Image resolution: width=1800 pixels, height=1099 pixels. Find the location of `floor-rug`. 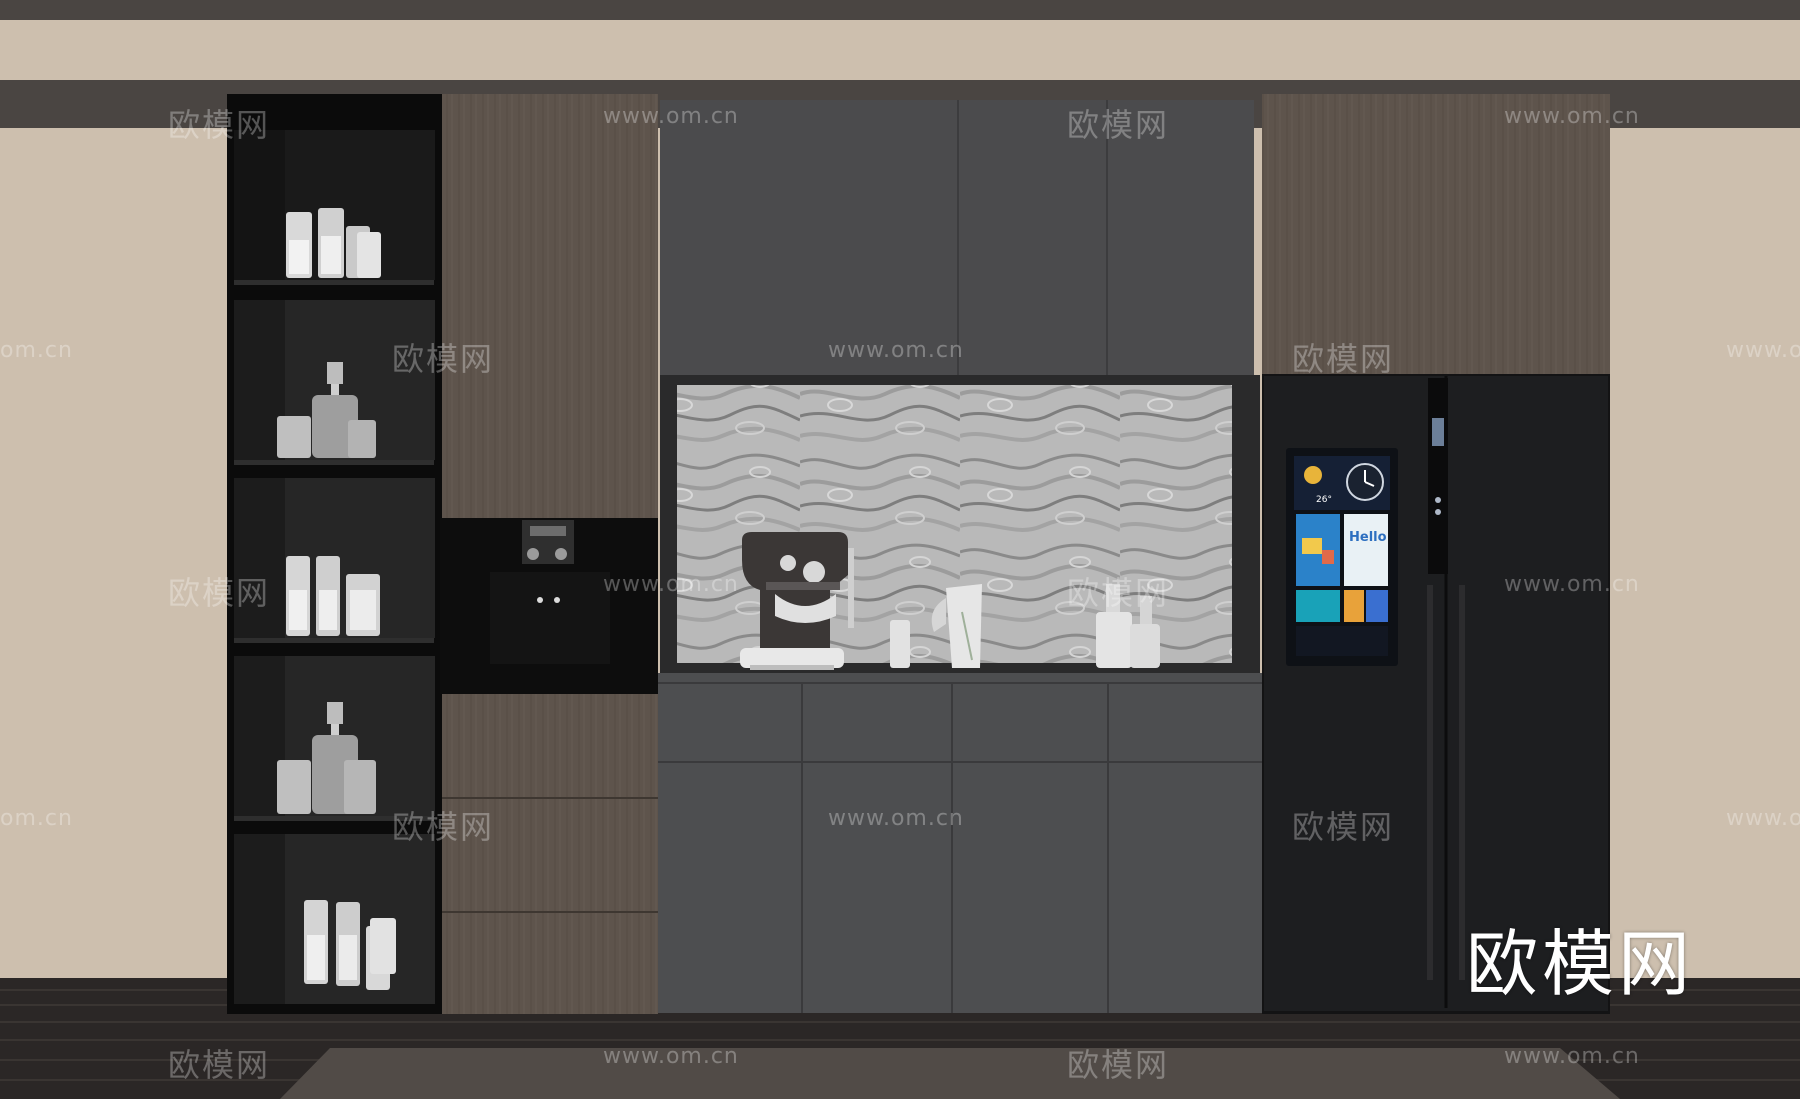

floor-rug is located at coordinates (950, 1073).